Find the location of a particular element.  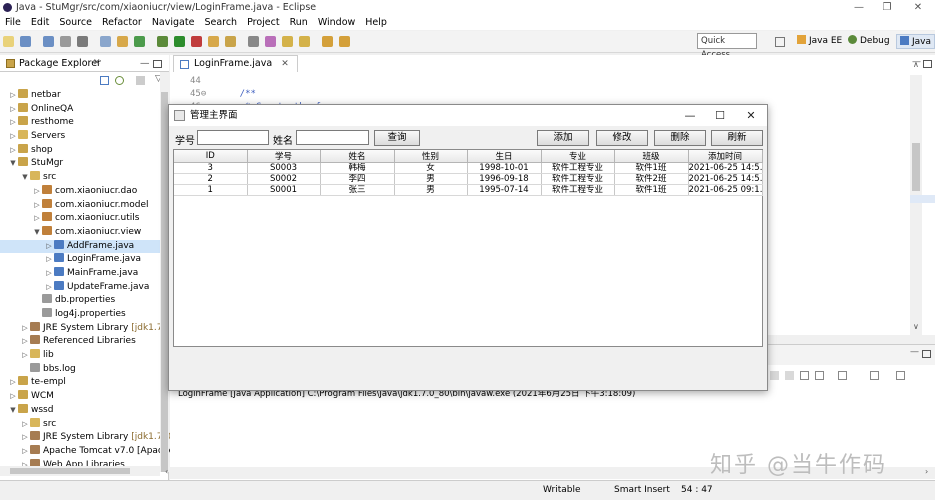

column-header: 性别 is located at coordinates (431, 156).